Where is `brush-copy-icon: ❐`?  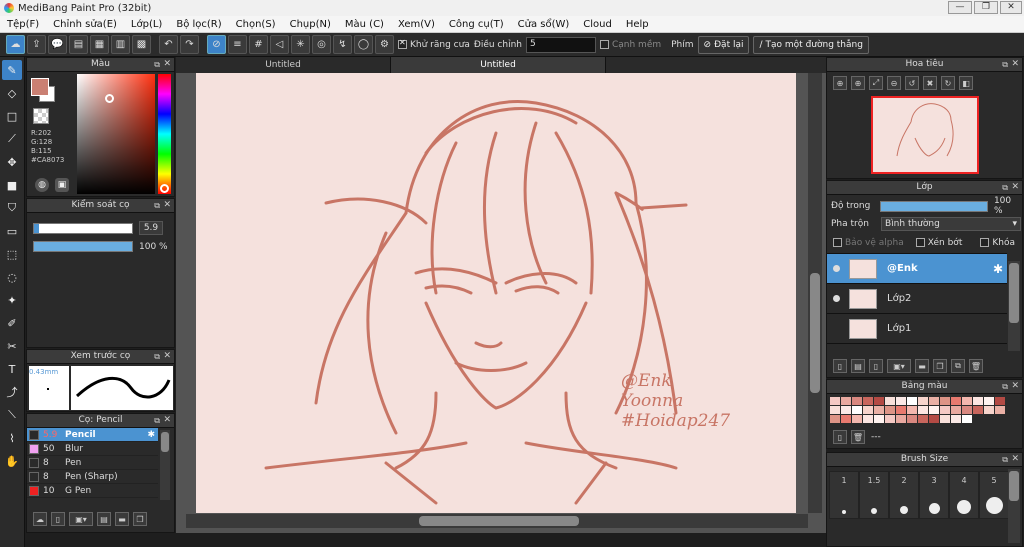 brush-copy-icon: ❐ is located at coordinates (140, 519).